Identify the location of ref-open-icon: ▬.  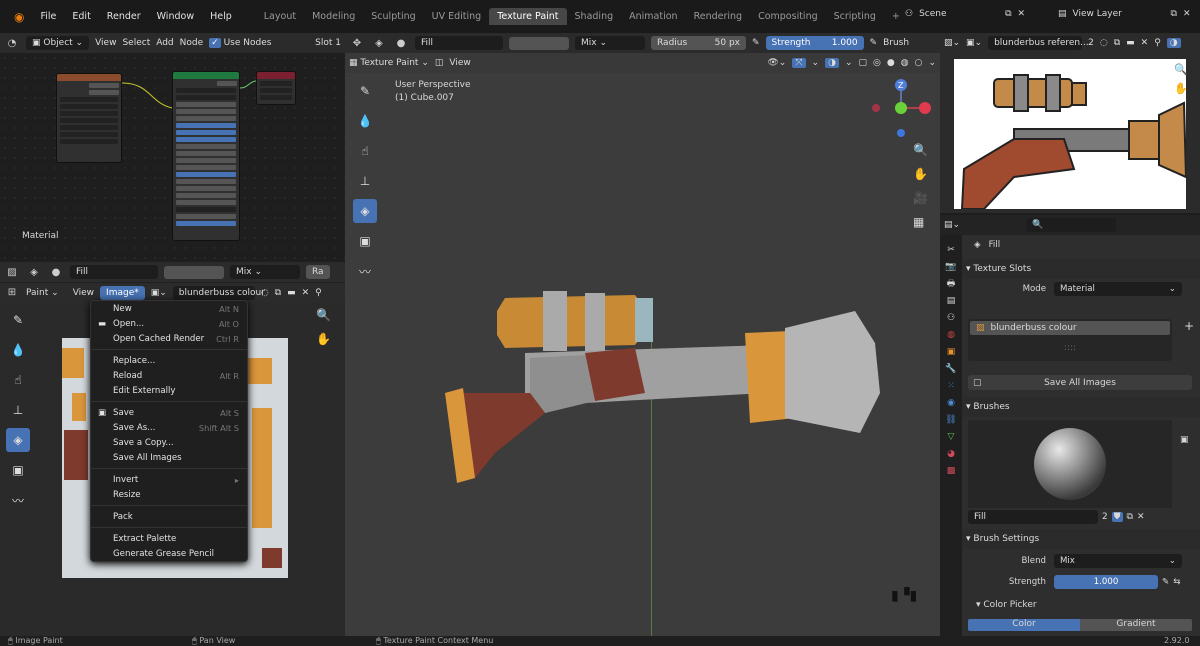
(1130, 43).